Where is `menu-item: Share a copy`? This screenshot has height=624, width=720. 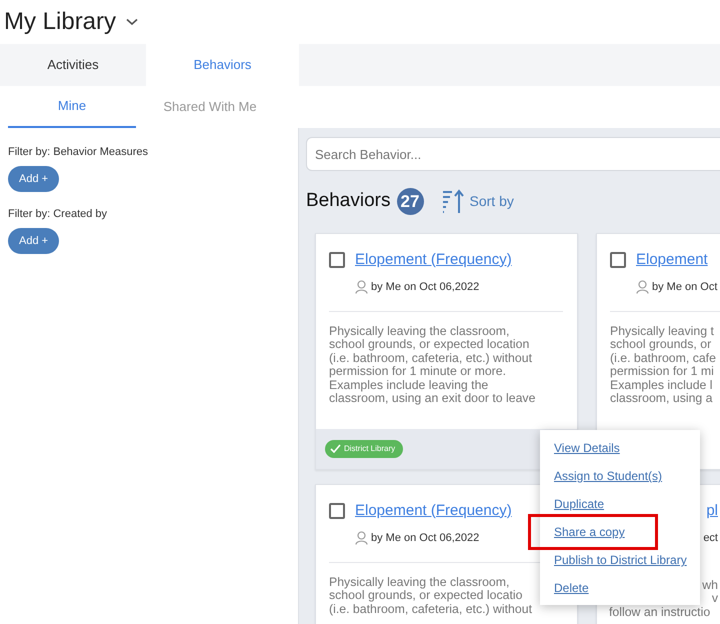
menu-item: Share a copy is located at coordinates (593, 532).